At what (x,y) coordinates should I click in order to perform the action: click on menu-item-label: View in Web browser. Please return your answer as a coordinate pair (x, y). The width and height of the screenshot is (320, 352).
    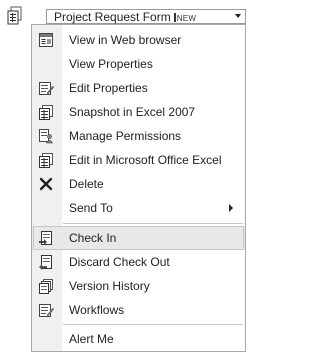
    Looking at the image, I should click on (125, 40).